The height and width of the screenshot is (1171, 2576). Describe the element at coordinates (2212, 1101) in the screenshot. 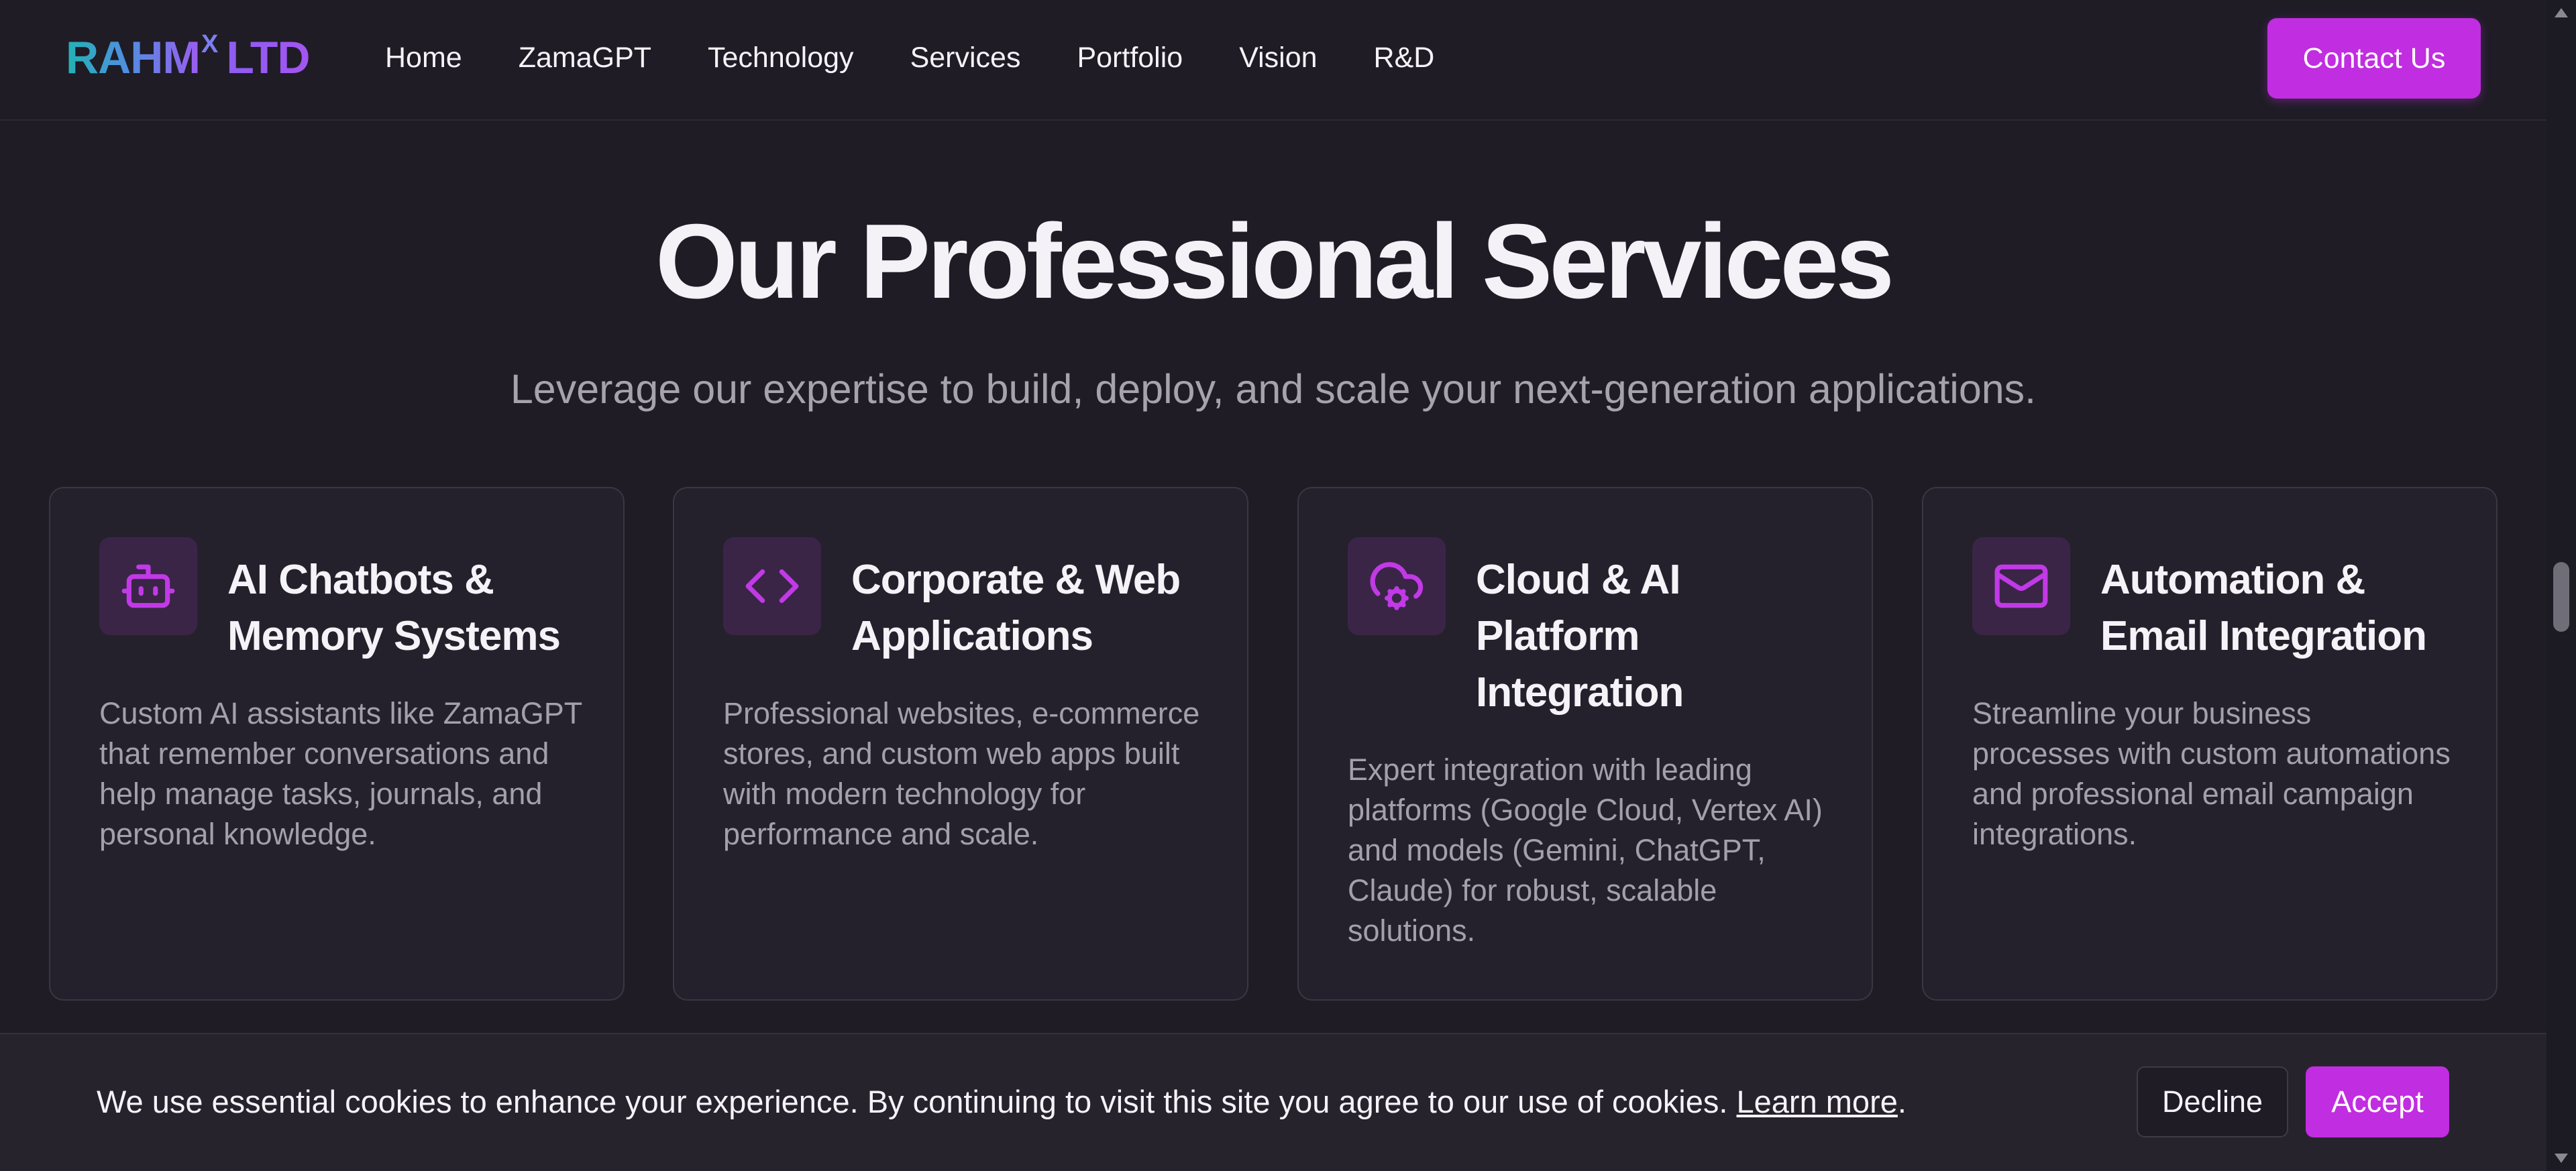

I see `decline-button: Decline` at that location.